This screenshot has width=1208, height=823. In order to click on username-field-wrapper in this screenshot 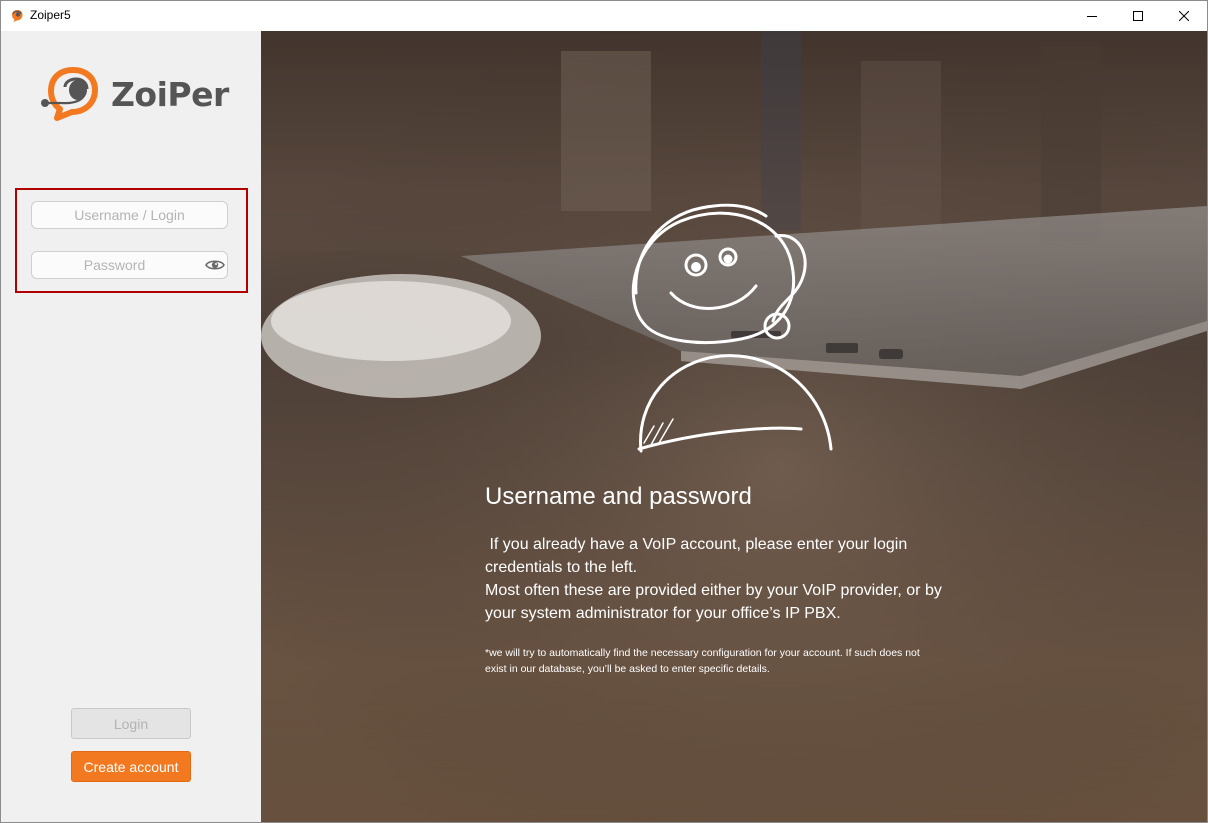, I will do `click(129, 215)`.